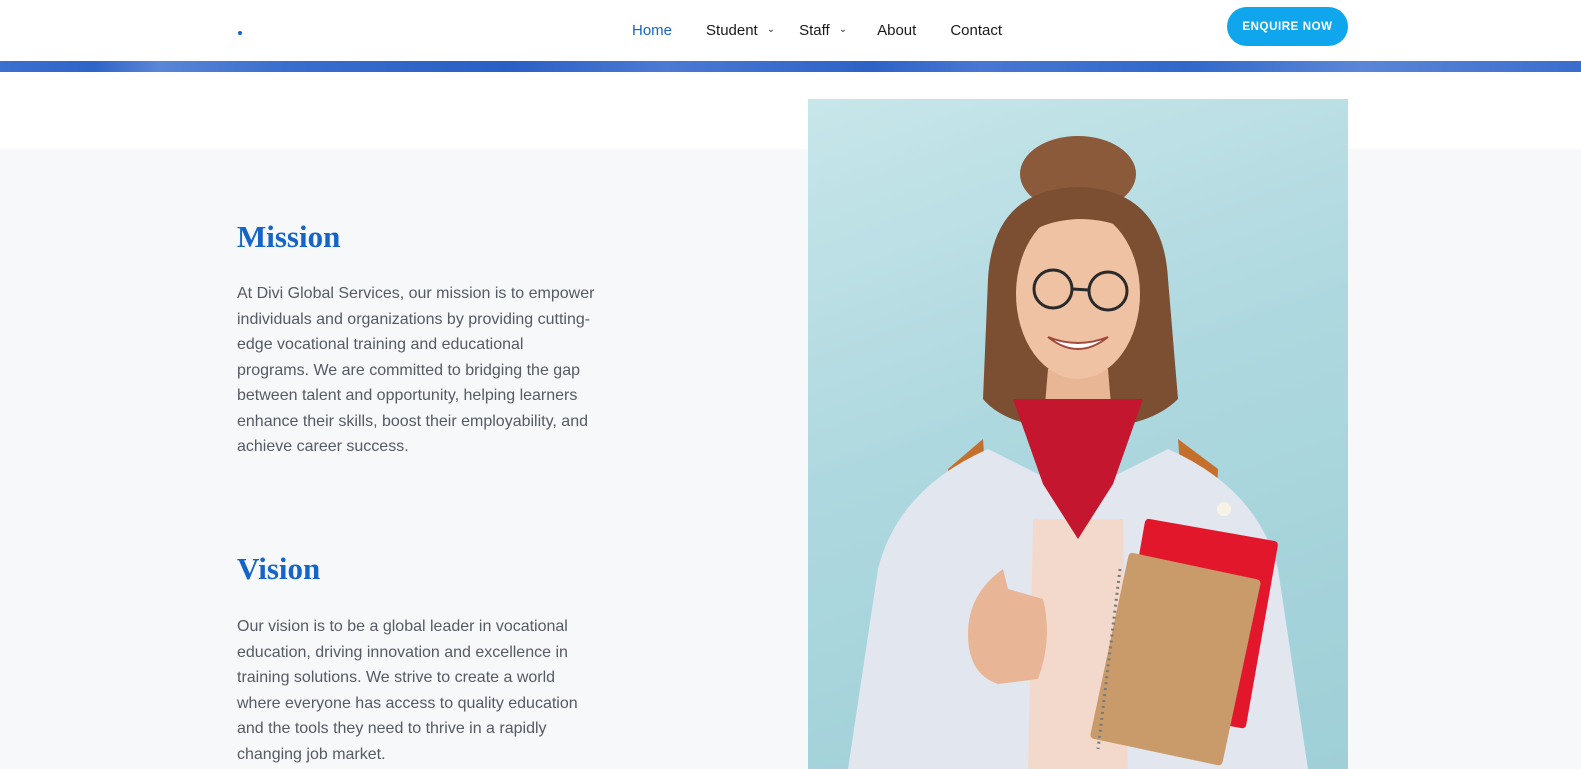 This screenshot has width=1581, height=769. I want to click on nav-item-label: Staff, so click(814, 30).